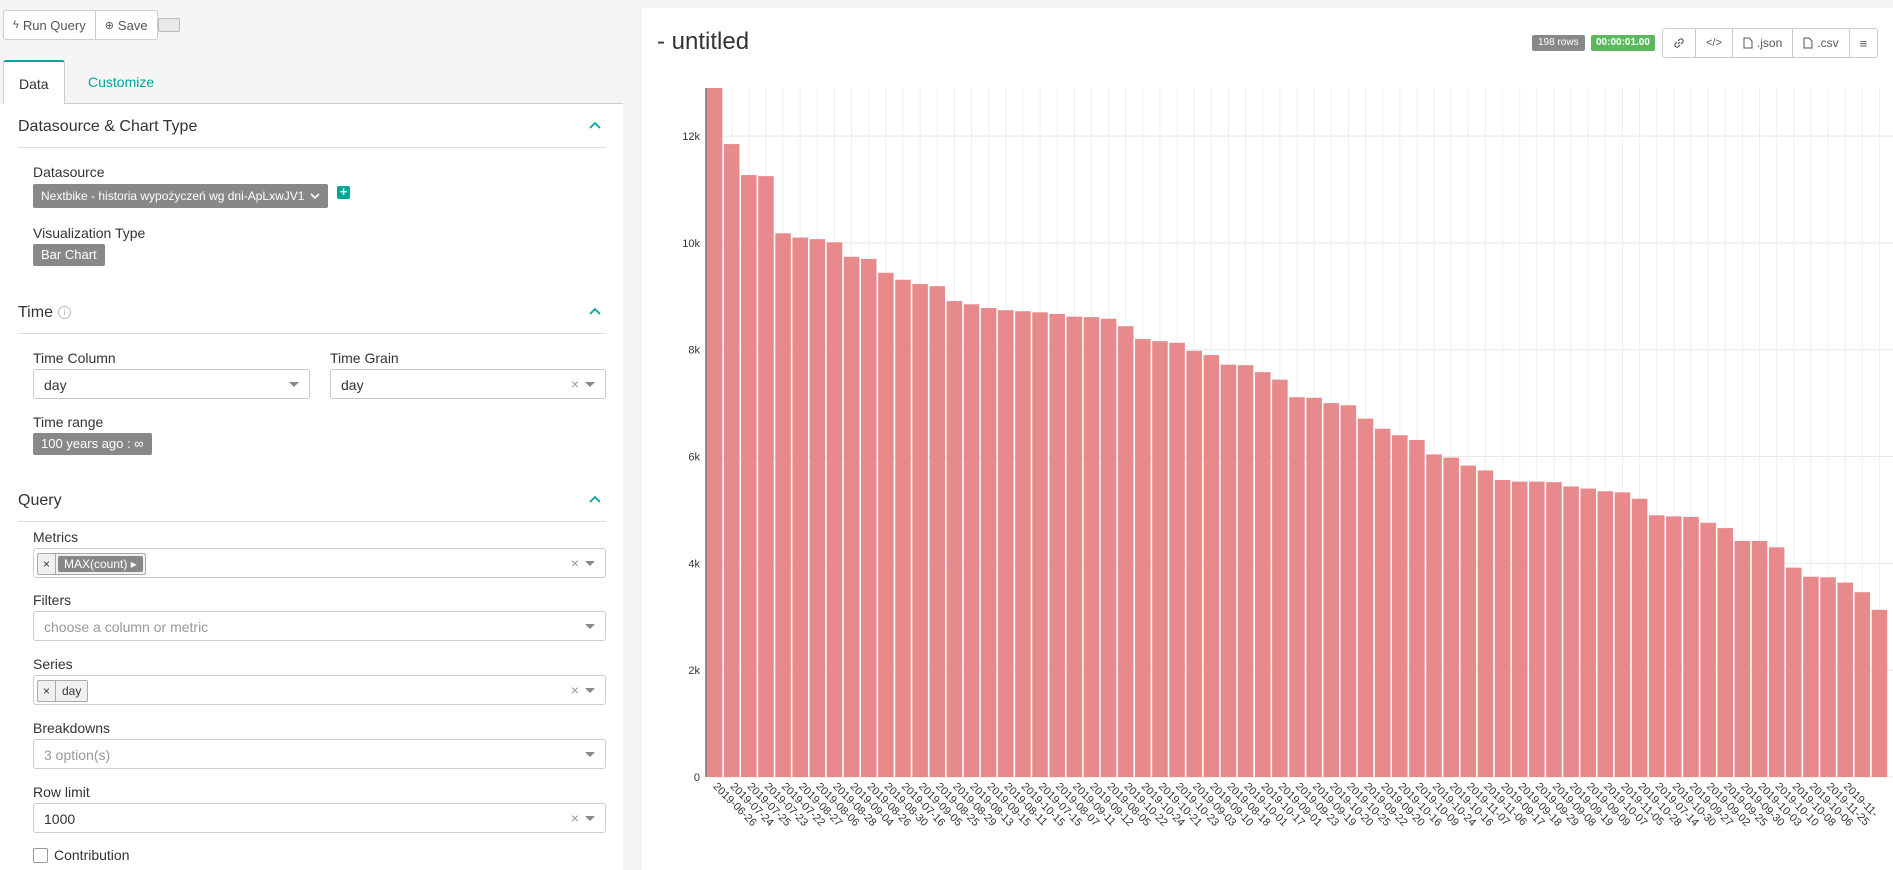 The height and width of the screenshot is (870, 1893). What do you see at coordinates (49, 25) in the screenshot?
I see `run-query-button: ϟ Run Query` at bounding box center [49, 25].